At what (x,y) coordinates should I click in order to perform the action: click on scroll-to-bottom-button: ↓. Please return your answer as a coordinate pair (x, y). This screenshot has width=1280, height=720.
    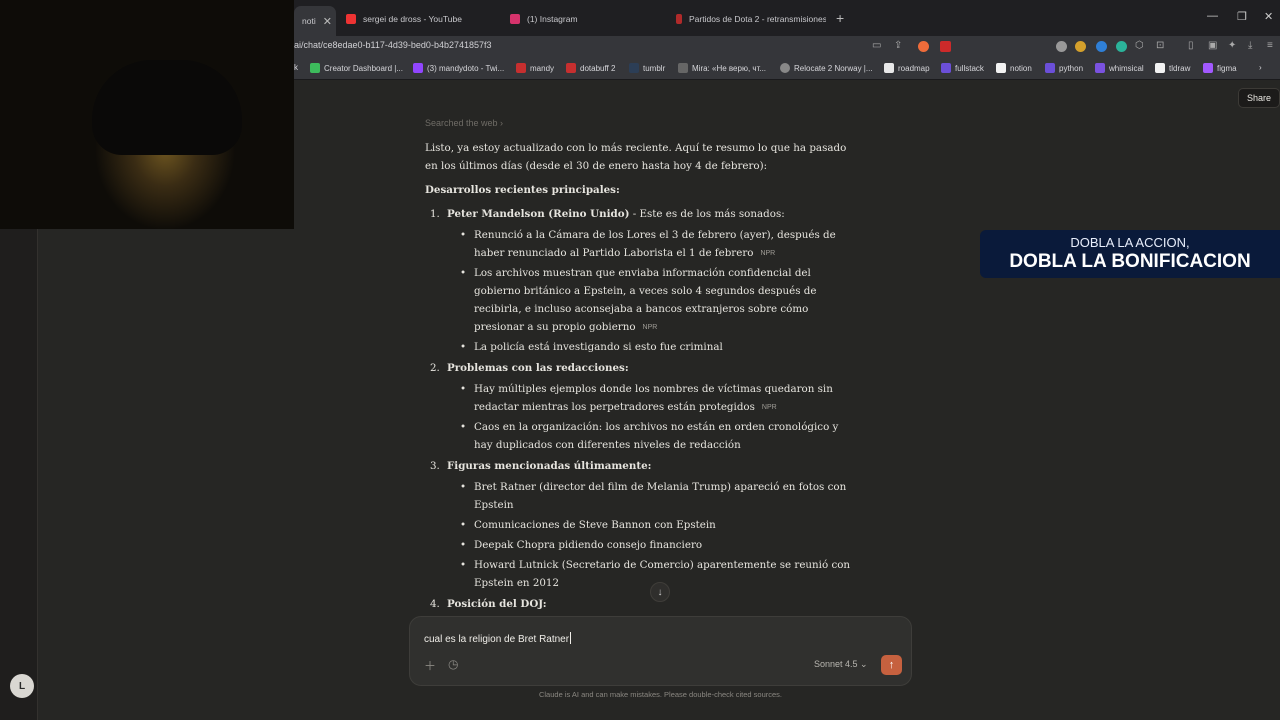
    Looking at the image, I should click on (660, 592).